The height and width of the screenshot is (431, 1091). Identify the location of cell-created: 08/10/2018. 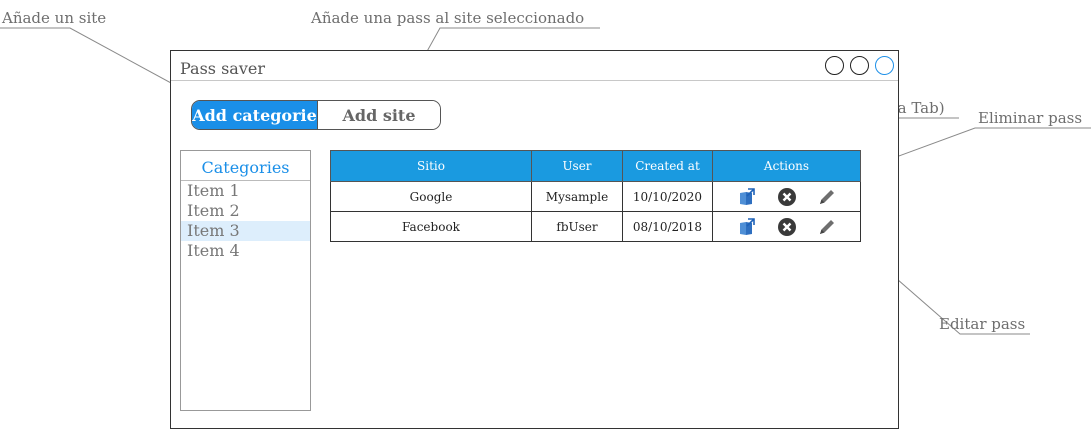
(667, 226).